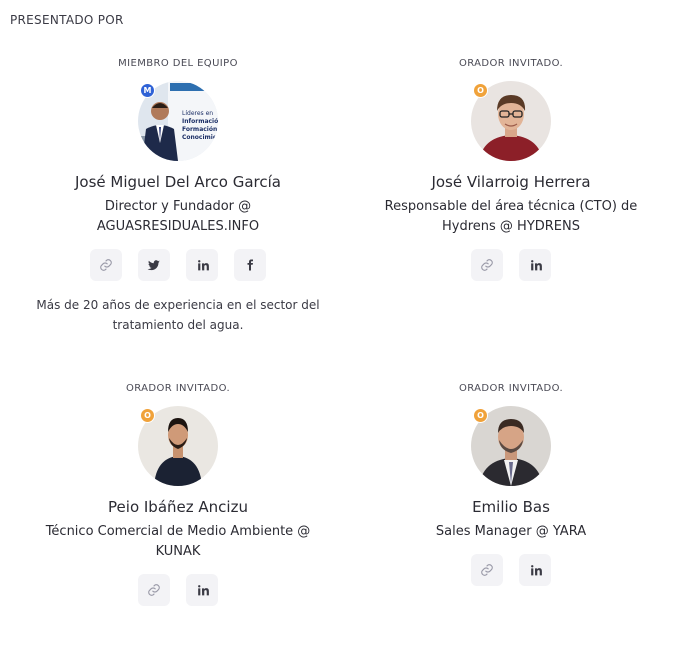 This screenshot has height=669, width=693. I want to click on svg-text: Conocimiento, so click(200, 137).